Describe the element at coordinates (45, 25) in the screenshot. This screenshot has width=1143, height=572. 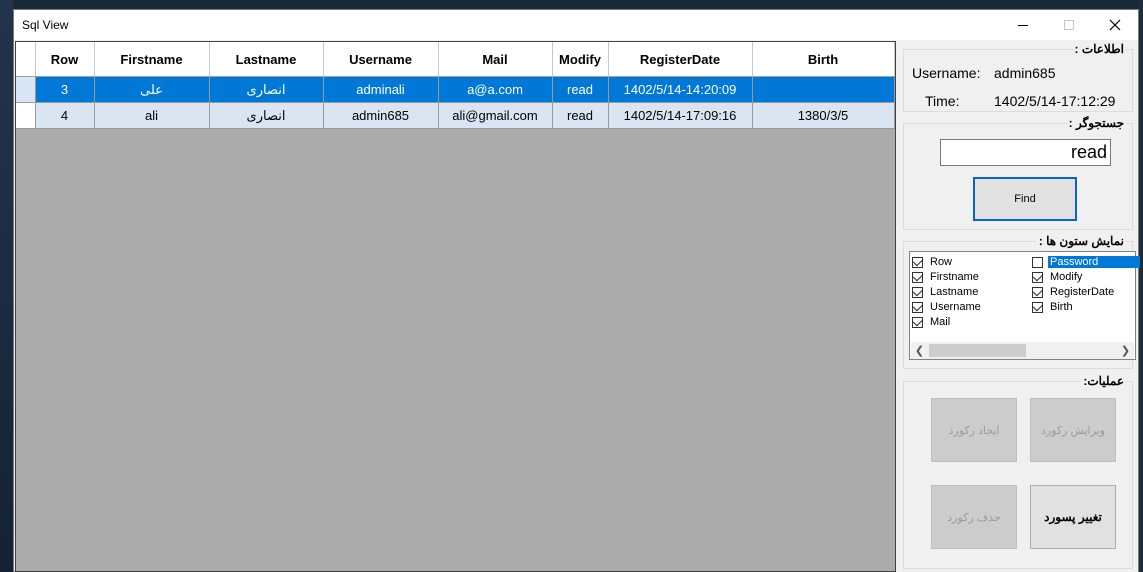
I see `window-title: Sql View` at that location.